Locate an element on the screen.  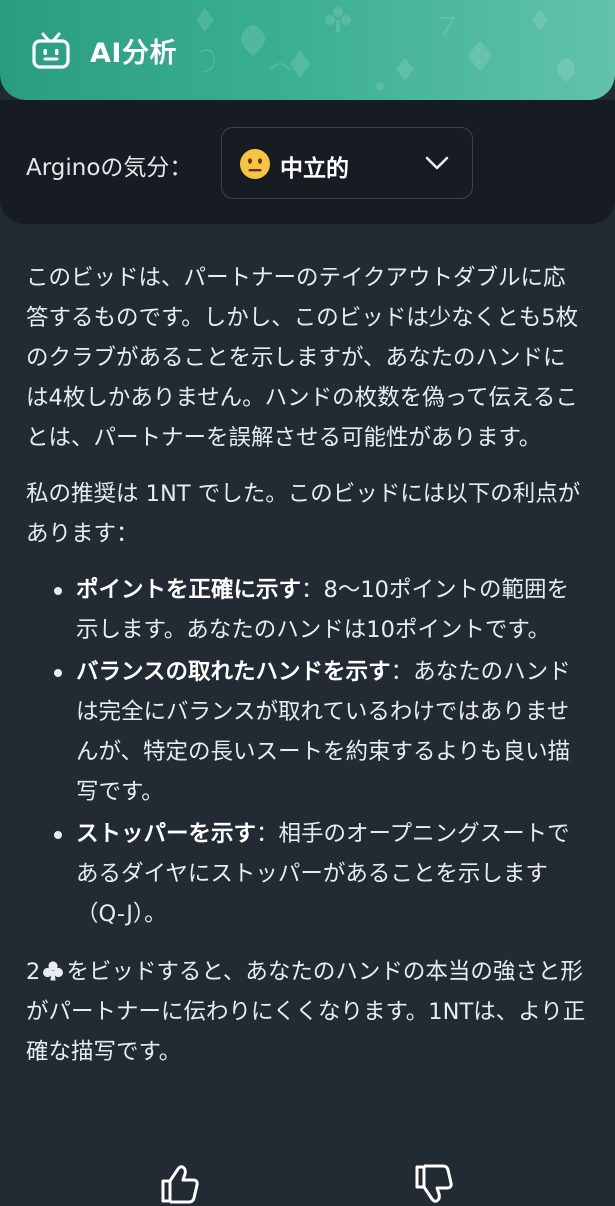
mood-dropdown: 中立的 is located at coordinates (347, 163).